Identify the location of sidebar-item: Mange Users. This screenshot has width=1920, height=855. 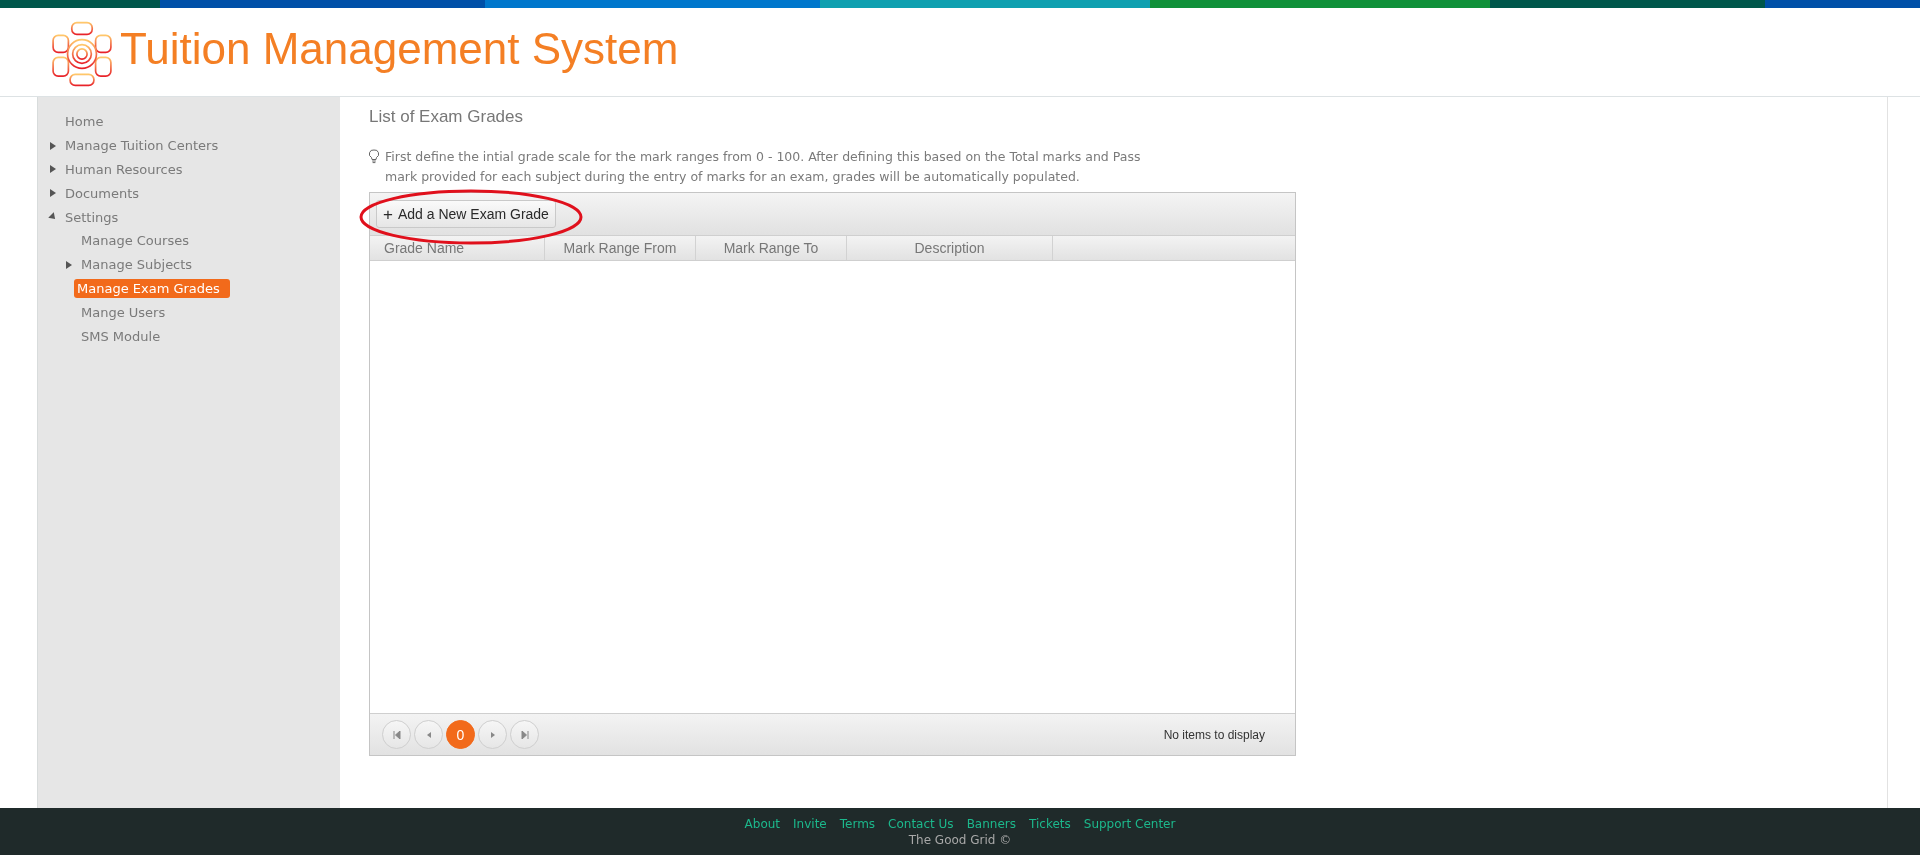
(123, 312).